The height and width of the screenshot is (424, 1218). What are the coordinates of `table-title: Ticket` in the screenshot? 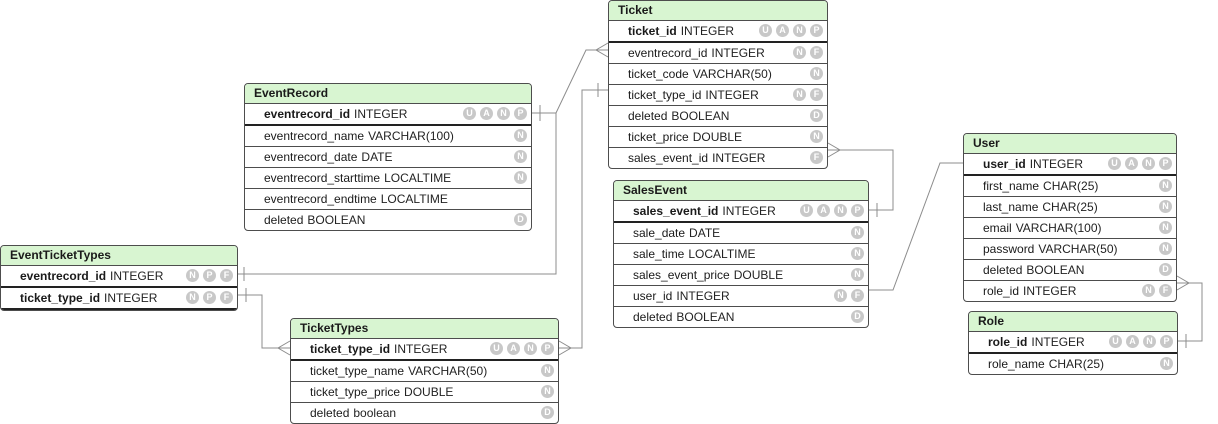 It's located at (718, 11).